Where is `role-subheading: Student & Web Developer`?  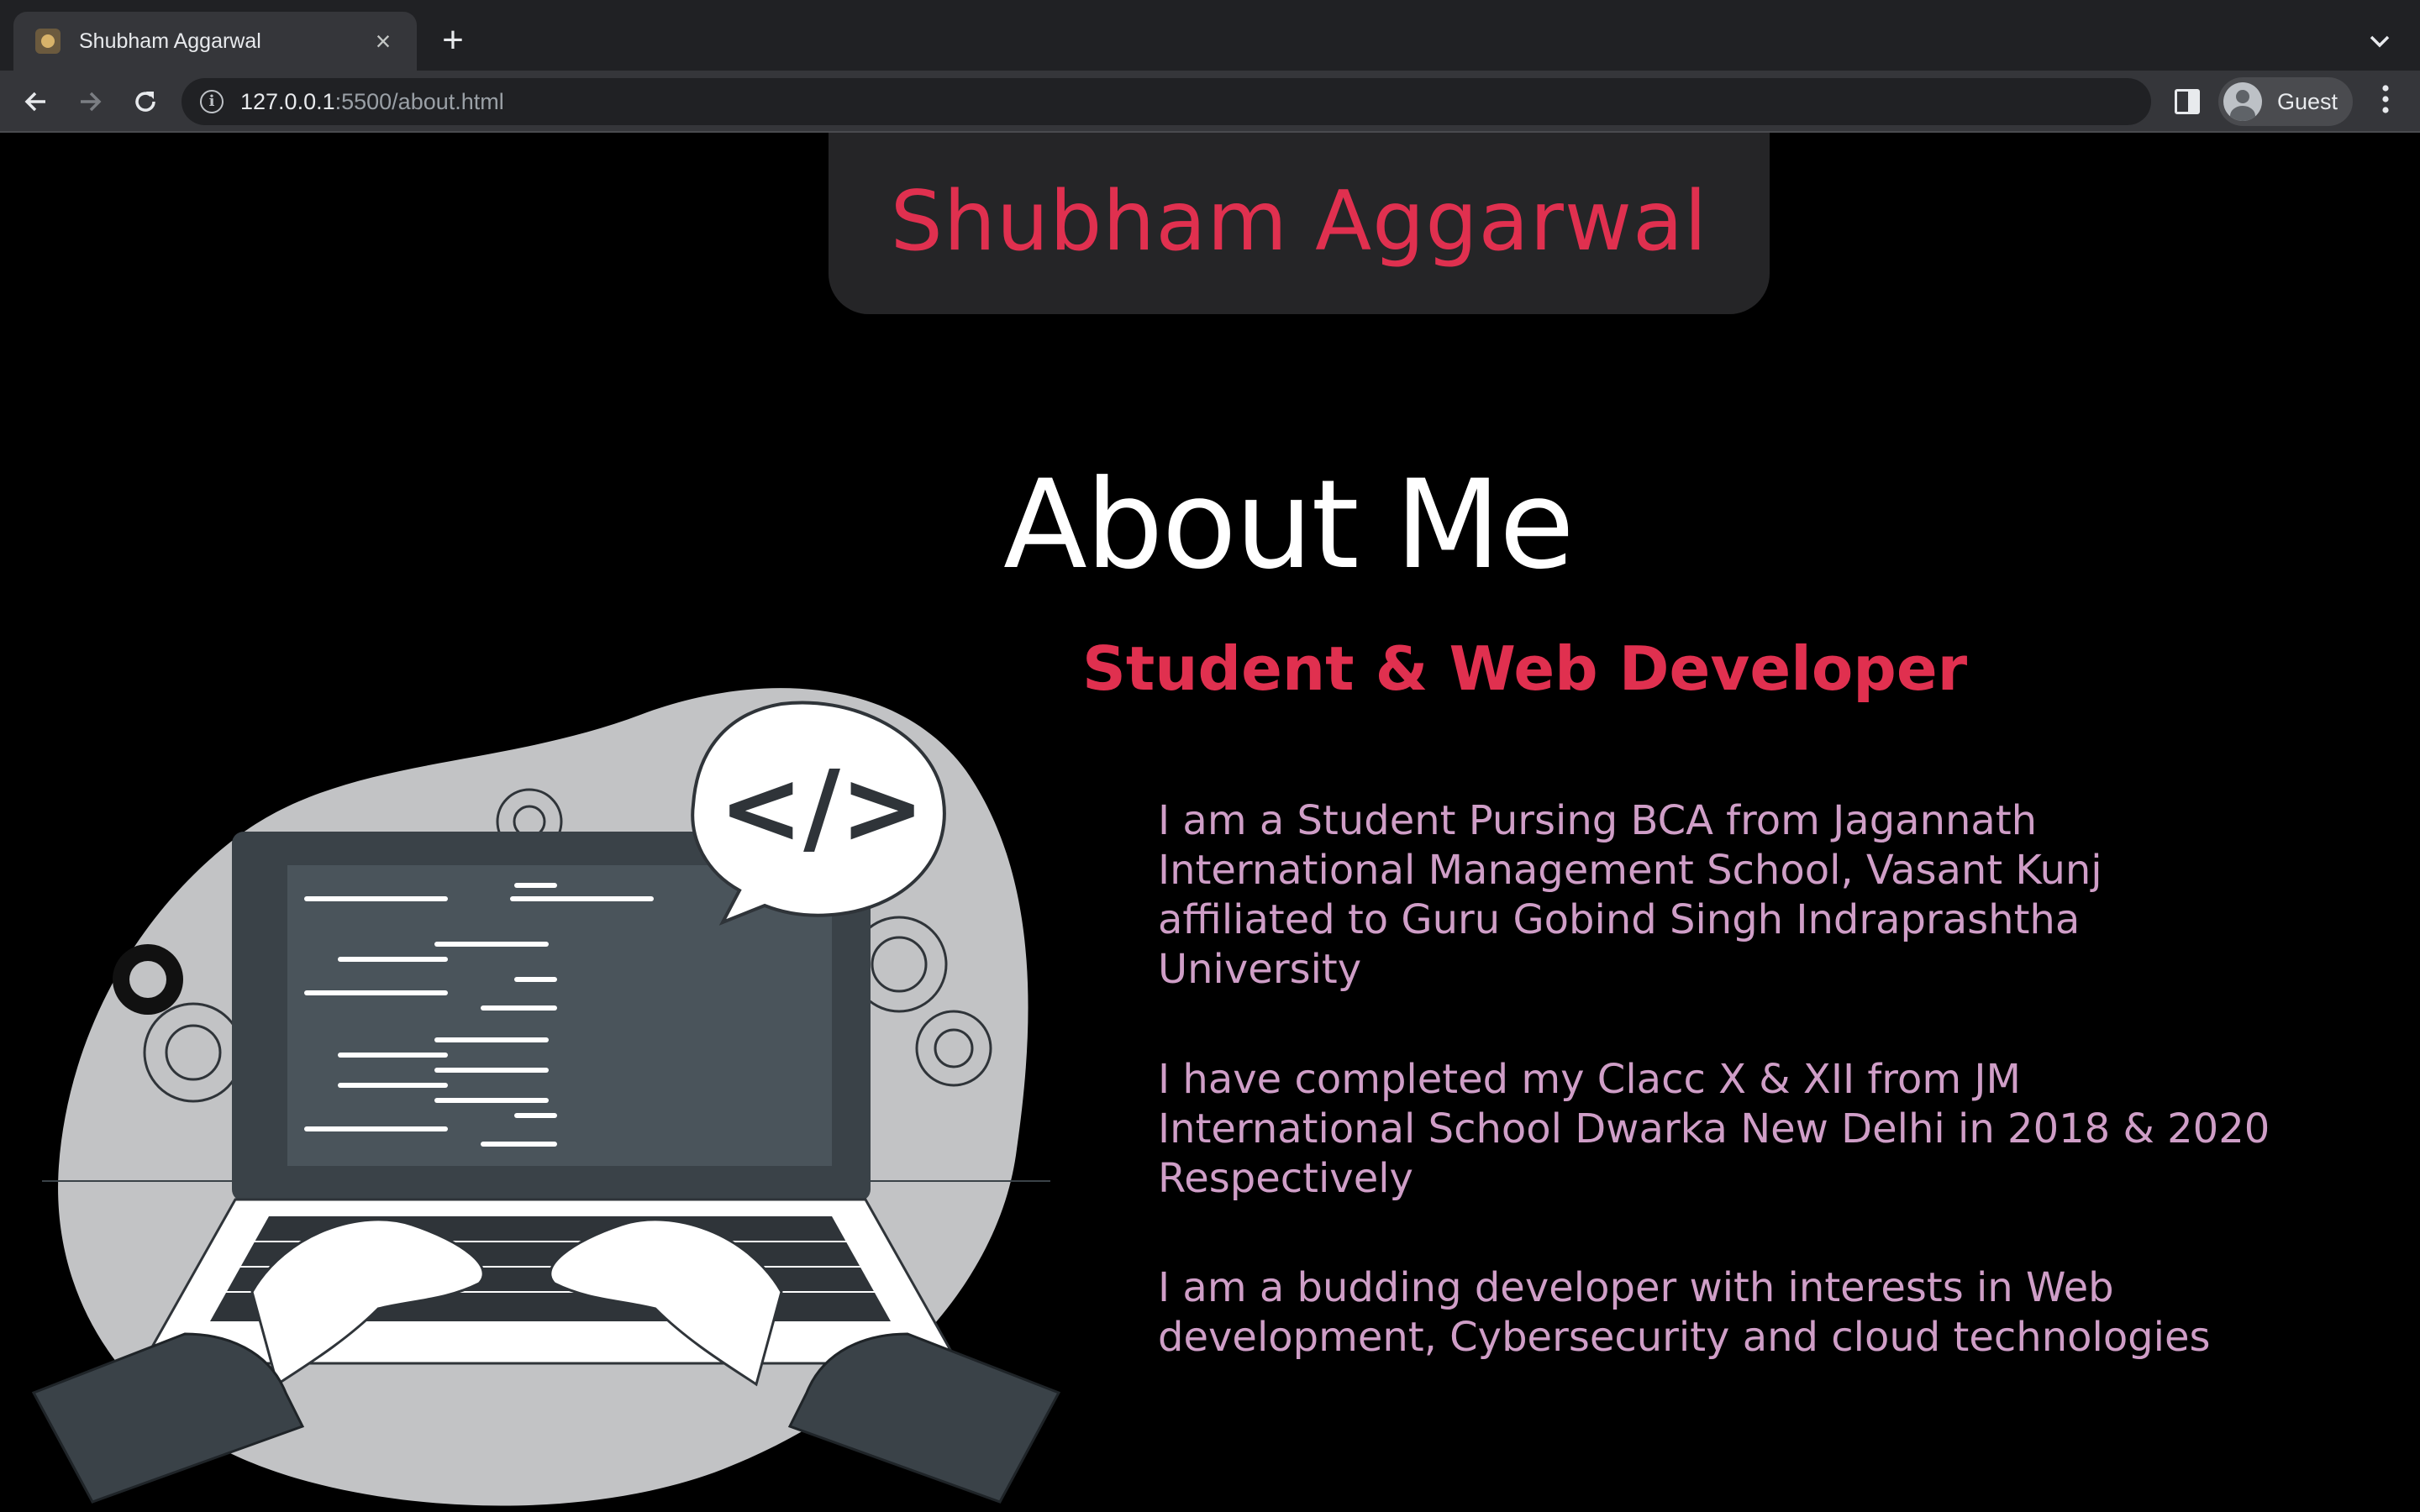 role-subheading: Student & Web Developer is located at coordinates (1525, 668).